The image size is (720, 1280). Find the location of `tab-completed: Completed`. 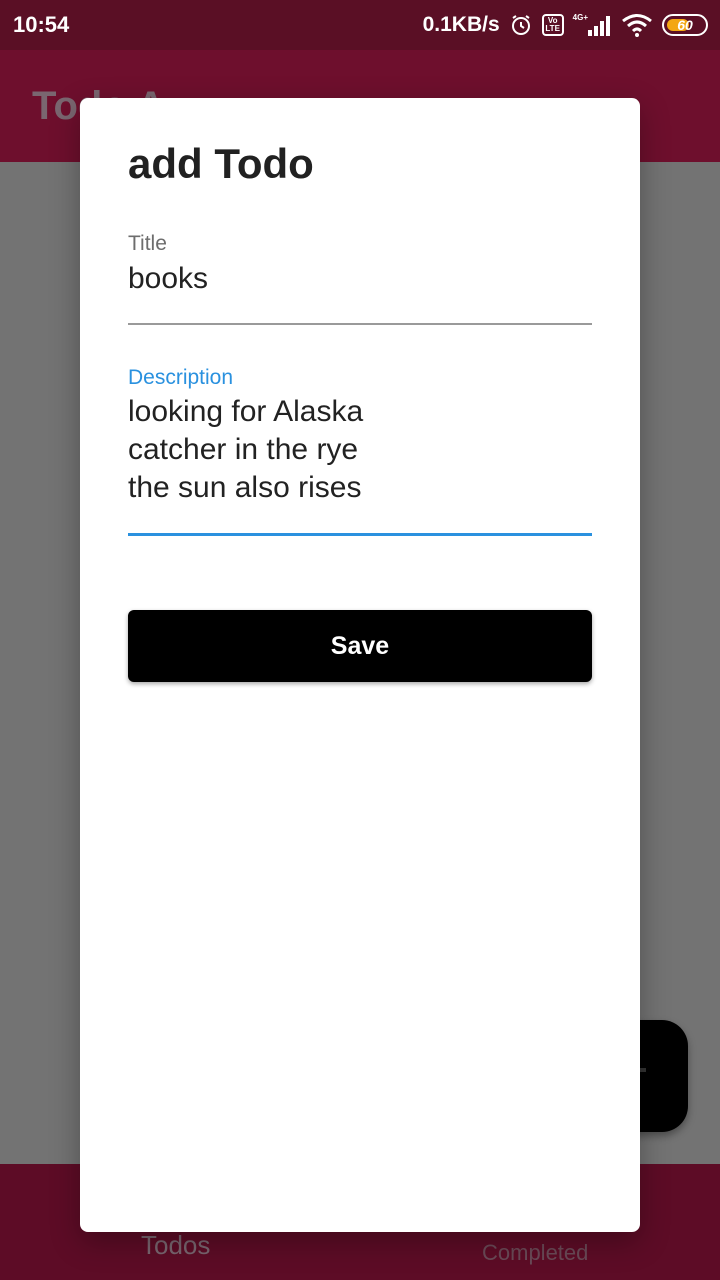

tab-completed: Completed is located at coordinates (535, 1252).